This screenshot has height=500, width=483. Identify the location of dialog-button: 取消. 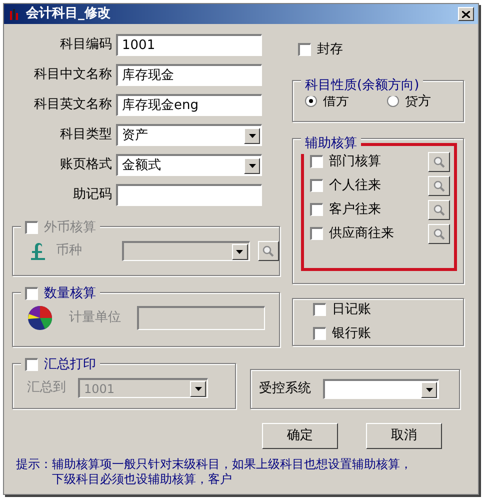
(404, 436).